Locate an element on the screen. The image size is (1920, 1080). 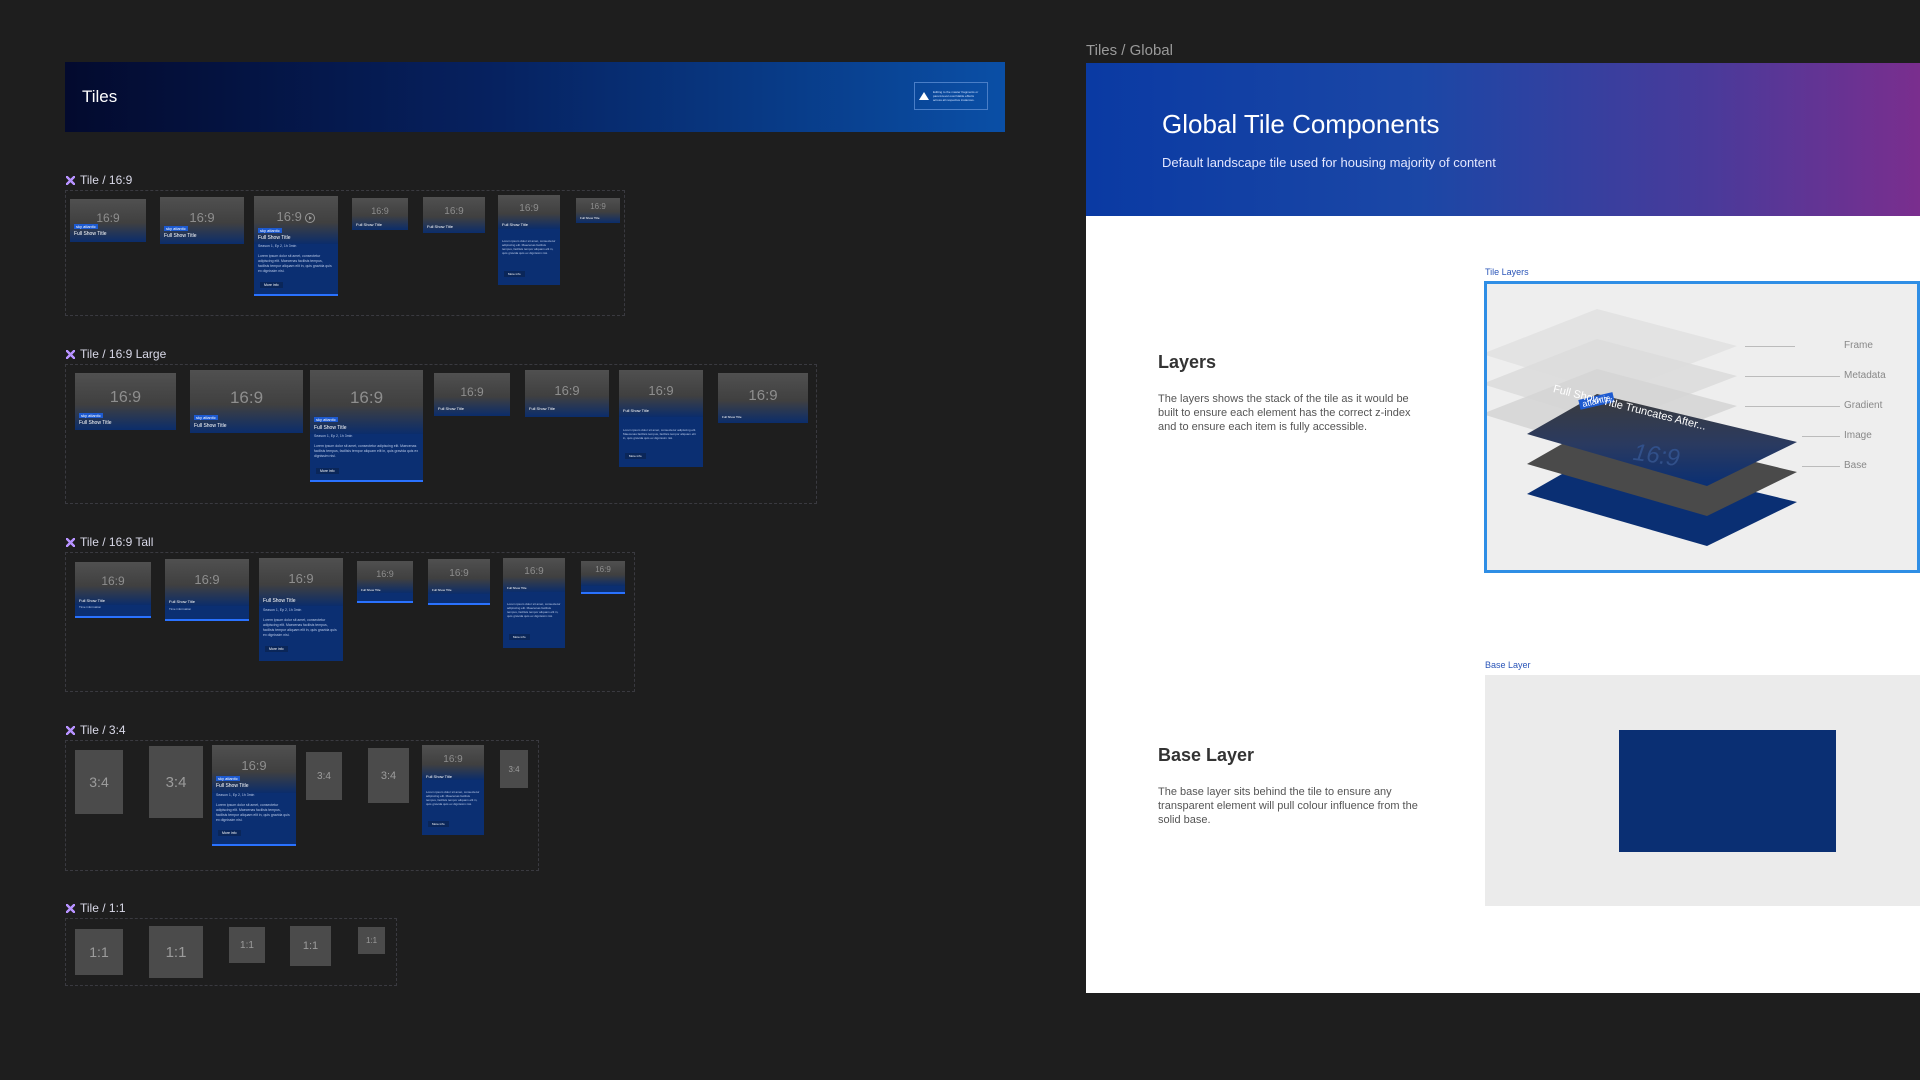
section-label-3-4: Tile / 3:4 is located at coordinates (96, 730).